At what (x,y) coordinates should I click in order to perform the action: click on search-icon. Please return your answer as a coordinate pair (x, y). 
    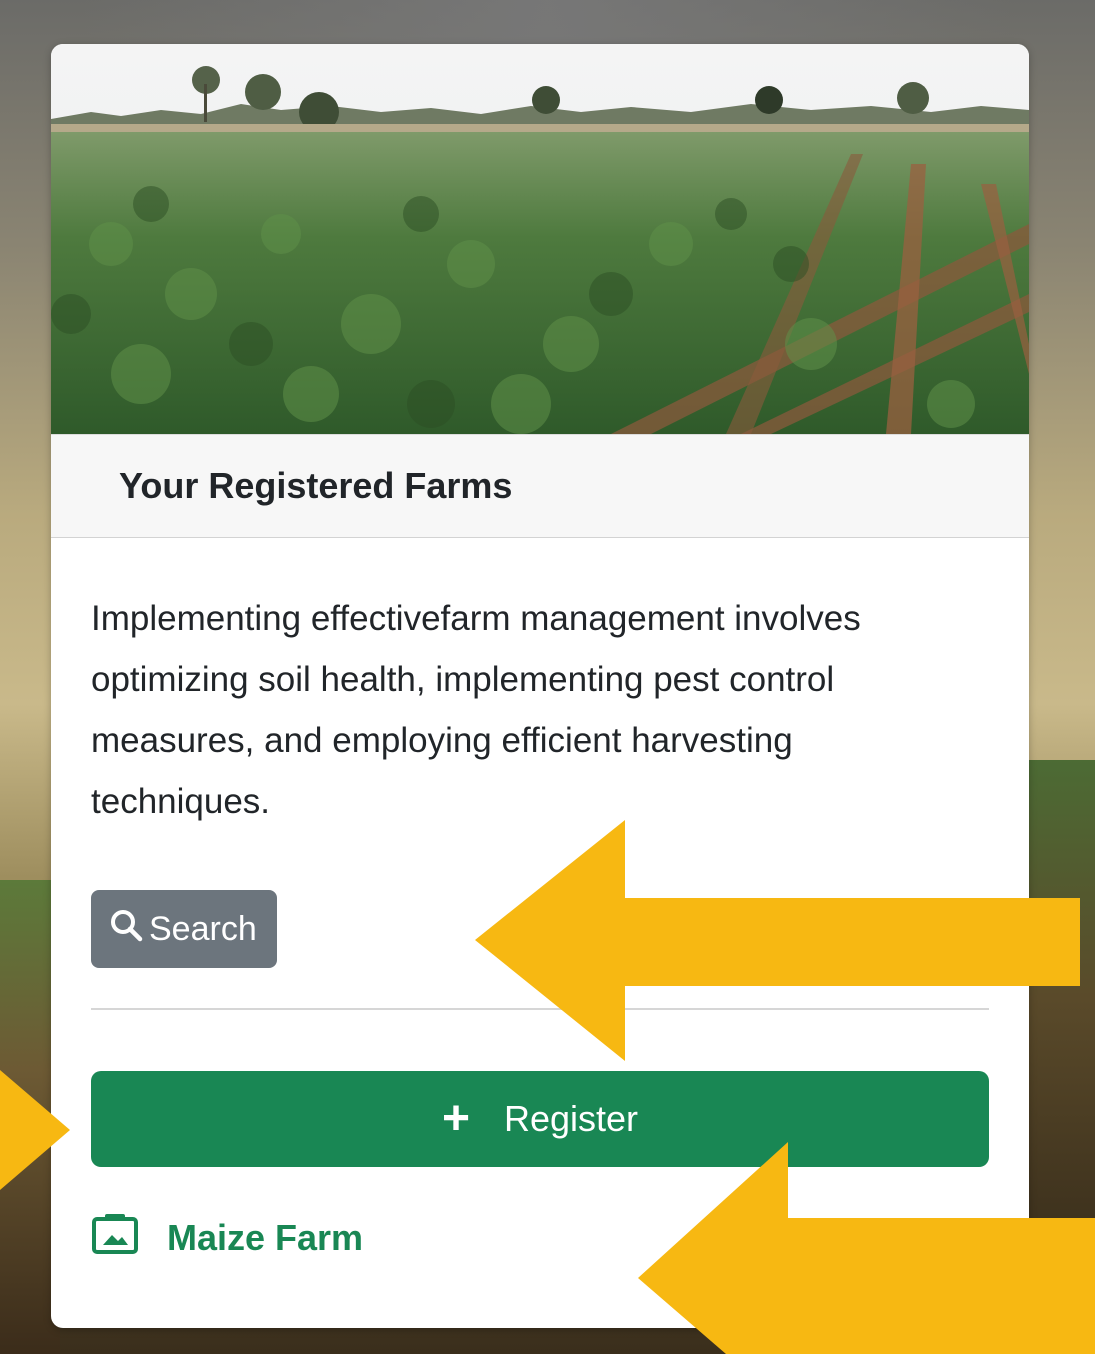
    Looking at the image, I should click on (129, 929).